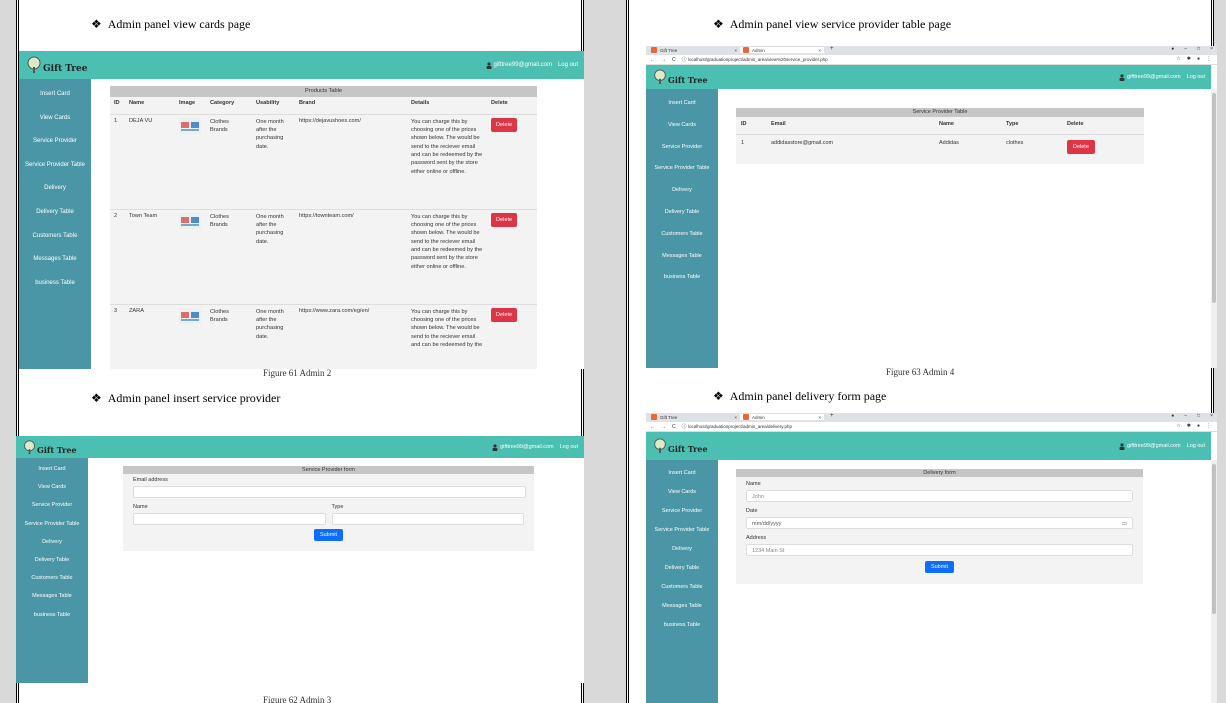  Describe the element at coordinates (329, 492) in the screenshot. I see `email-field` at that location.